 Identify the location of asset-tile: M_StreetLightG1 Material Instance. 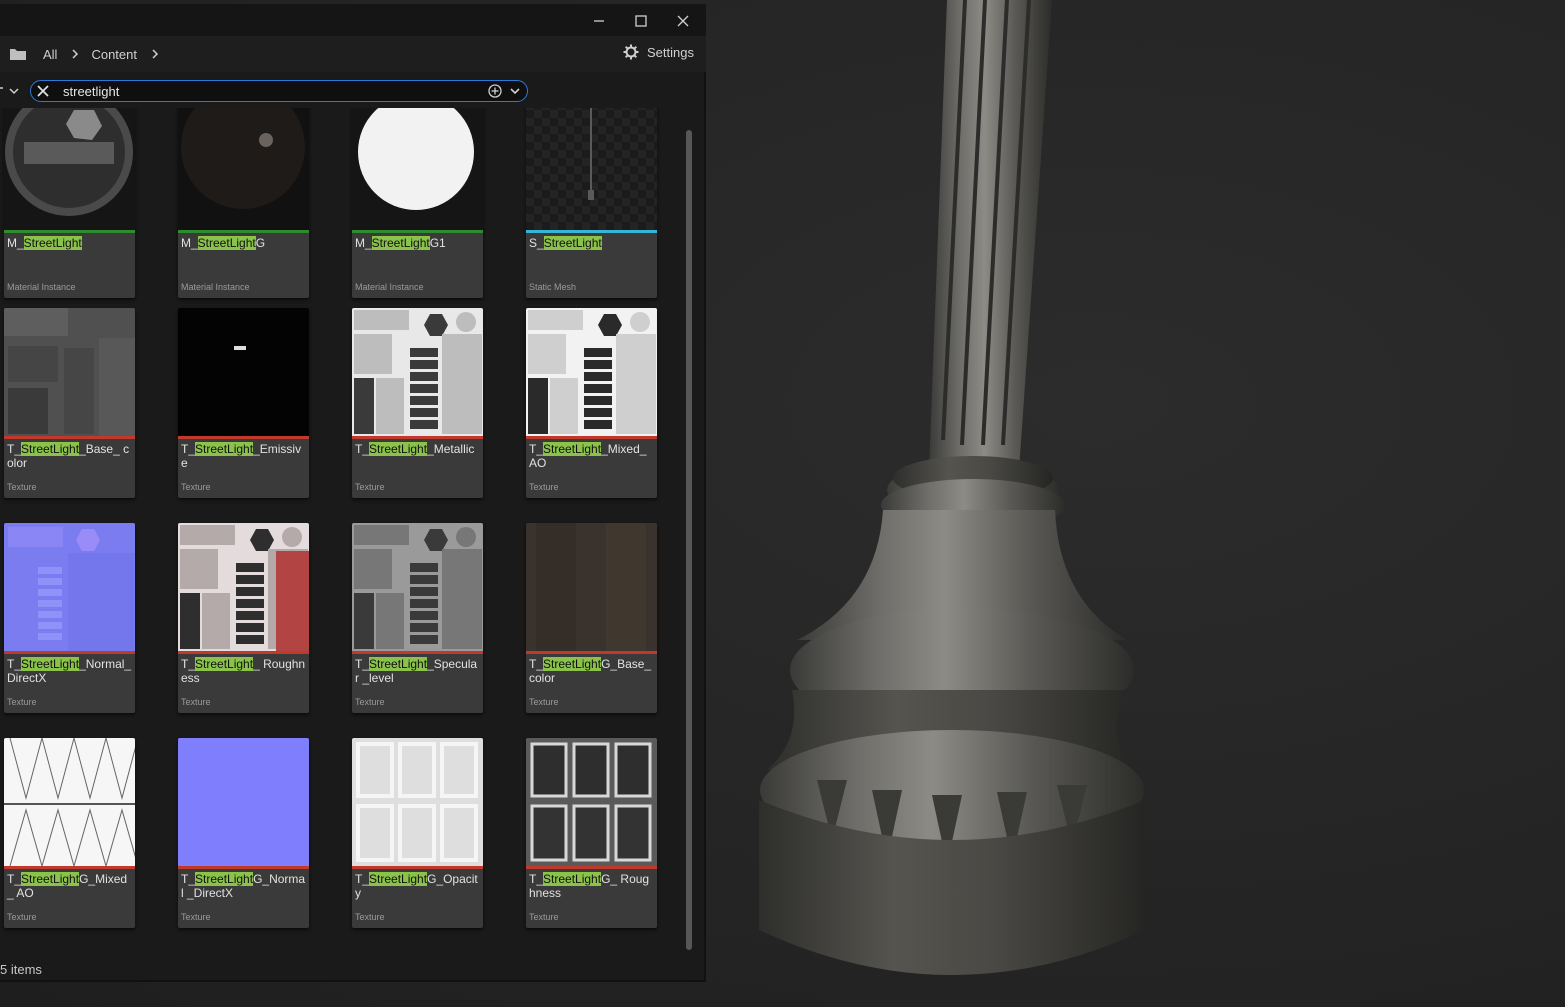
(417, 203).